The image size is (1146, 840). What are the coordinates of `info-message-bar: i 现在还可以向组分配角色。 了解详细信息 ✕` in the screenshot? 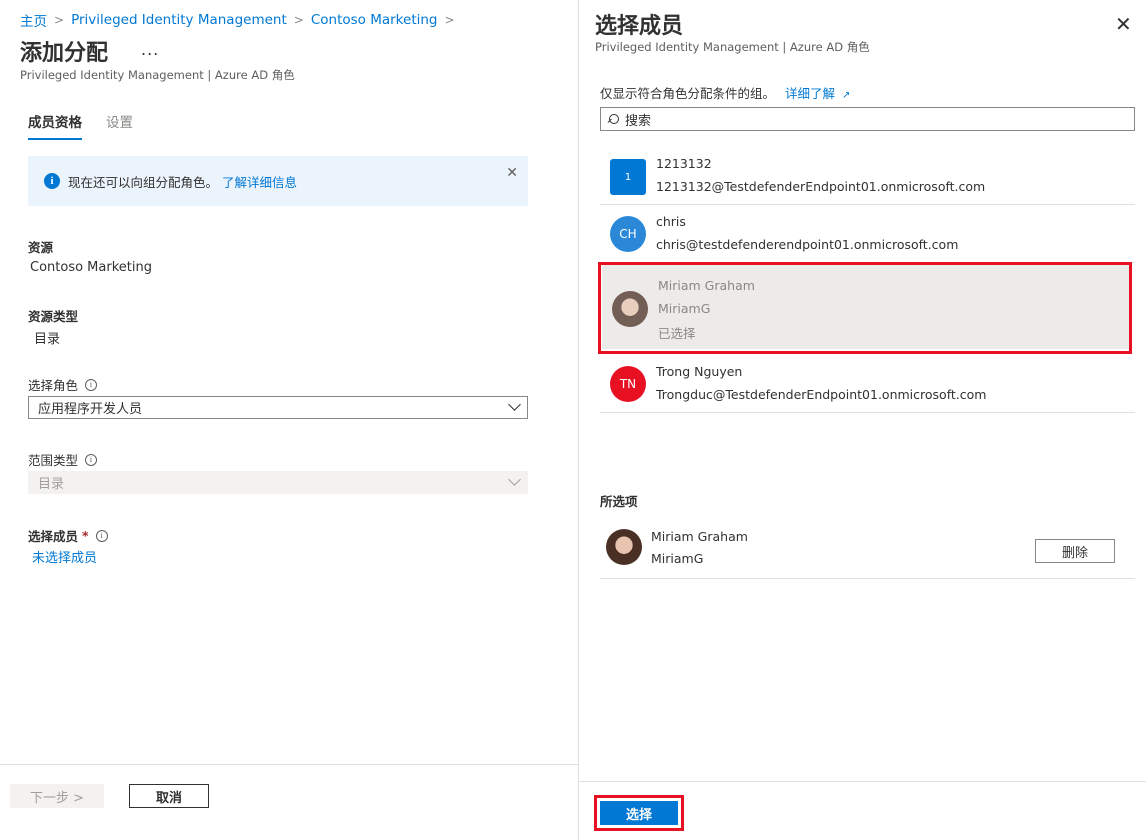 It's located at (278, 181).